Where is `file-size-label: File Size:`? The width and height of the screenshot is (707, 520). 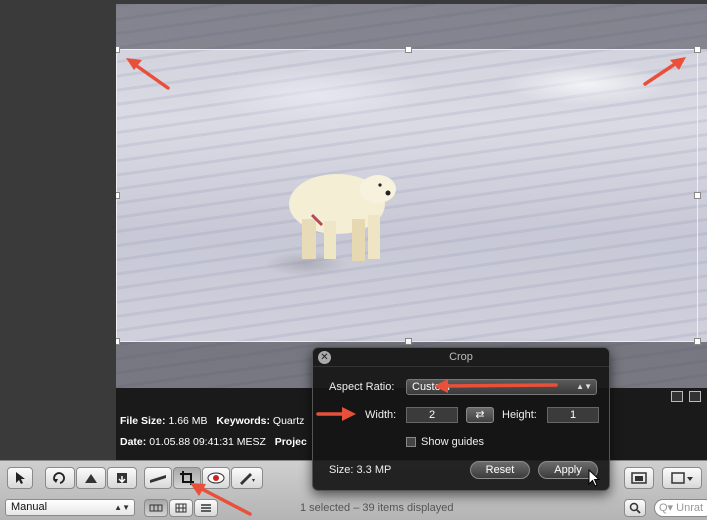
file-size-label: File Size: is located at coordinates (143, 421).